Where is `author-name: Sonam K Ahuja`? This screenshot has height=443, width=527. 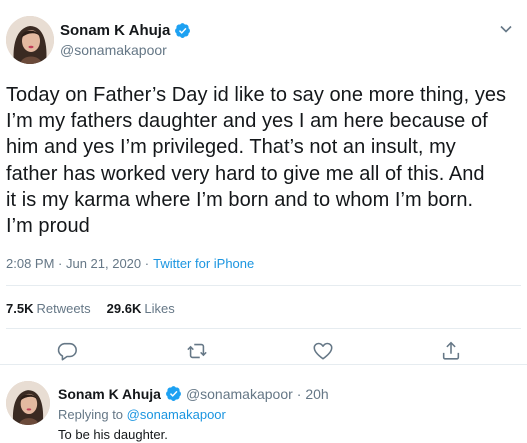 author-name: Sonam K Ahuja is located at coordinates (115, 30).